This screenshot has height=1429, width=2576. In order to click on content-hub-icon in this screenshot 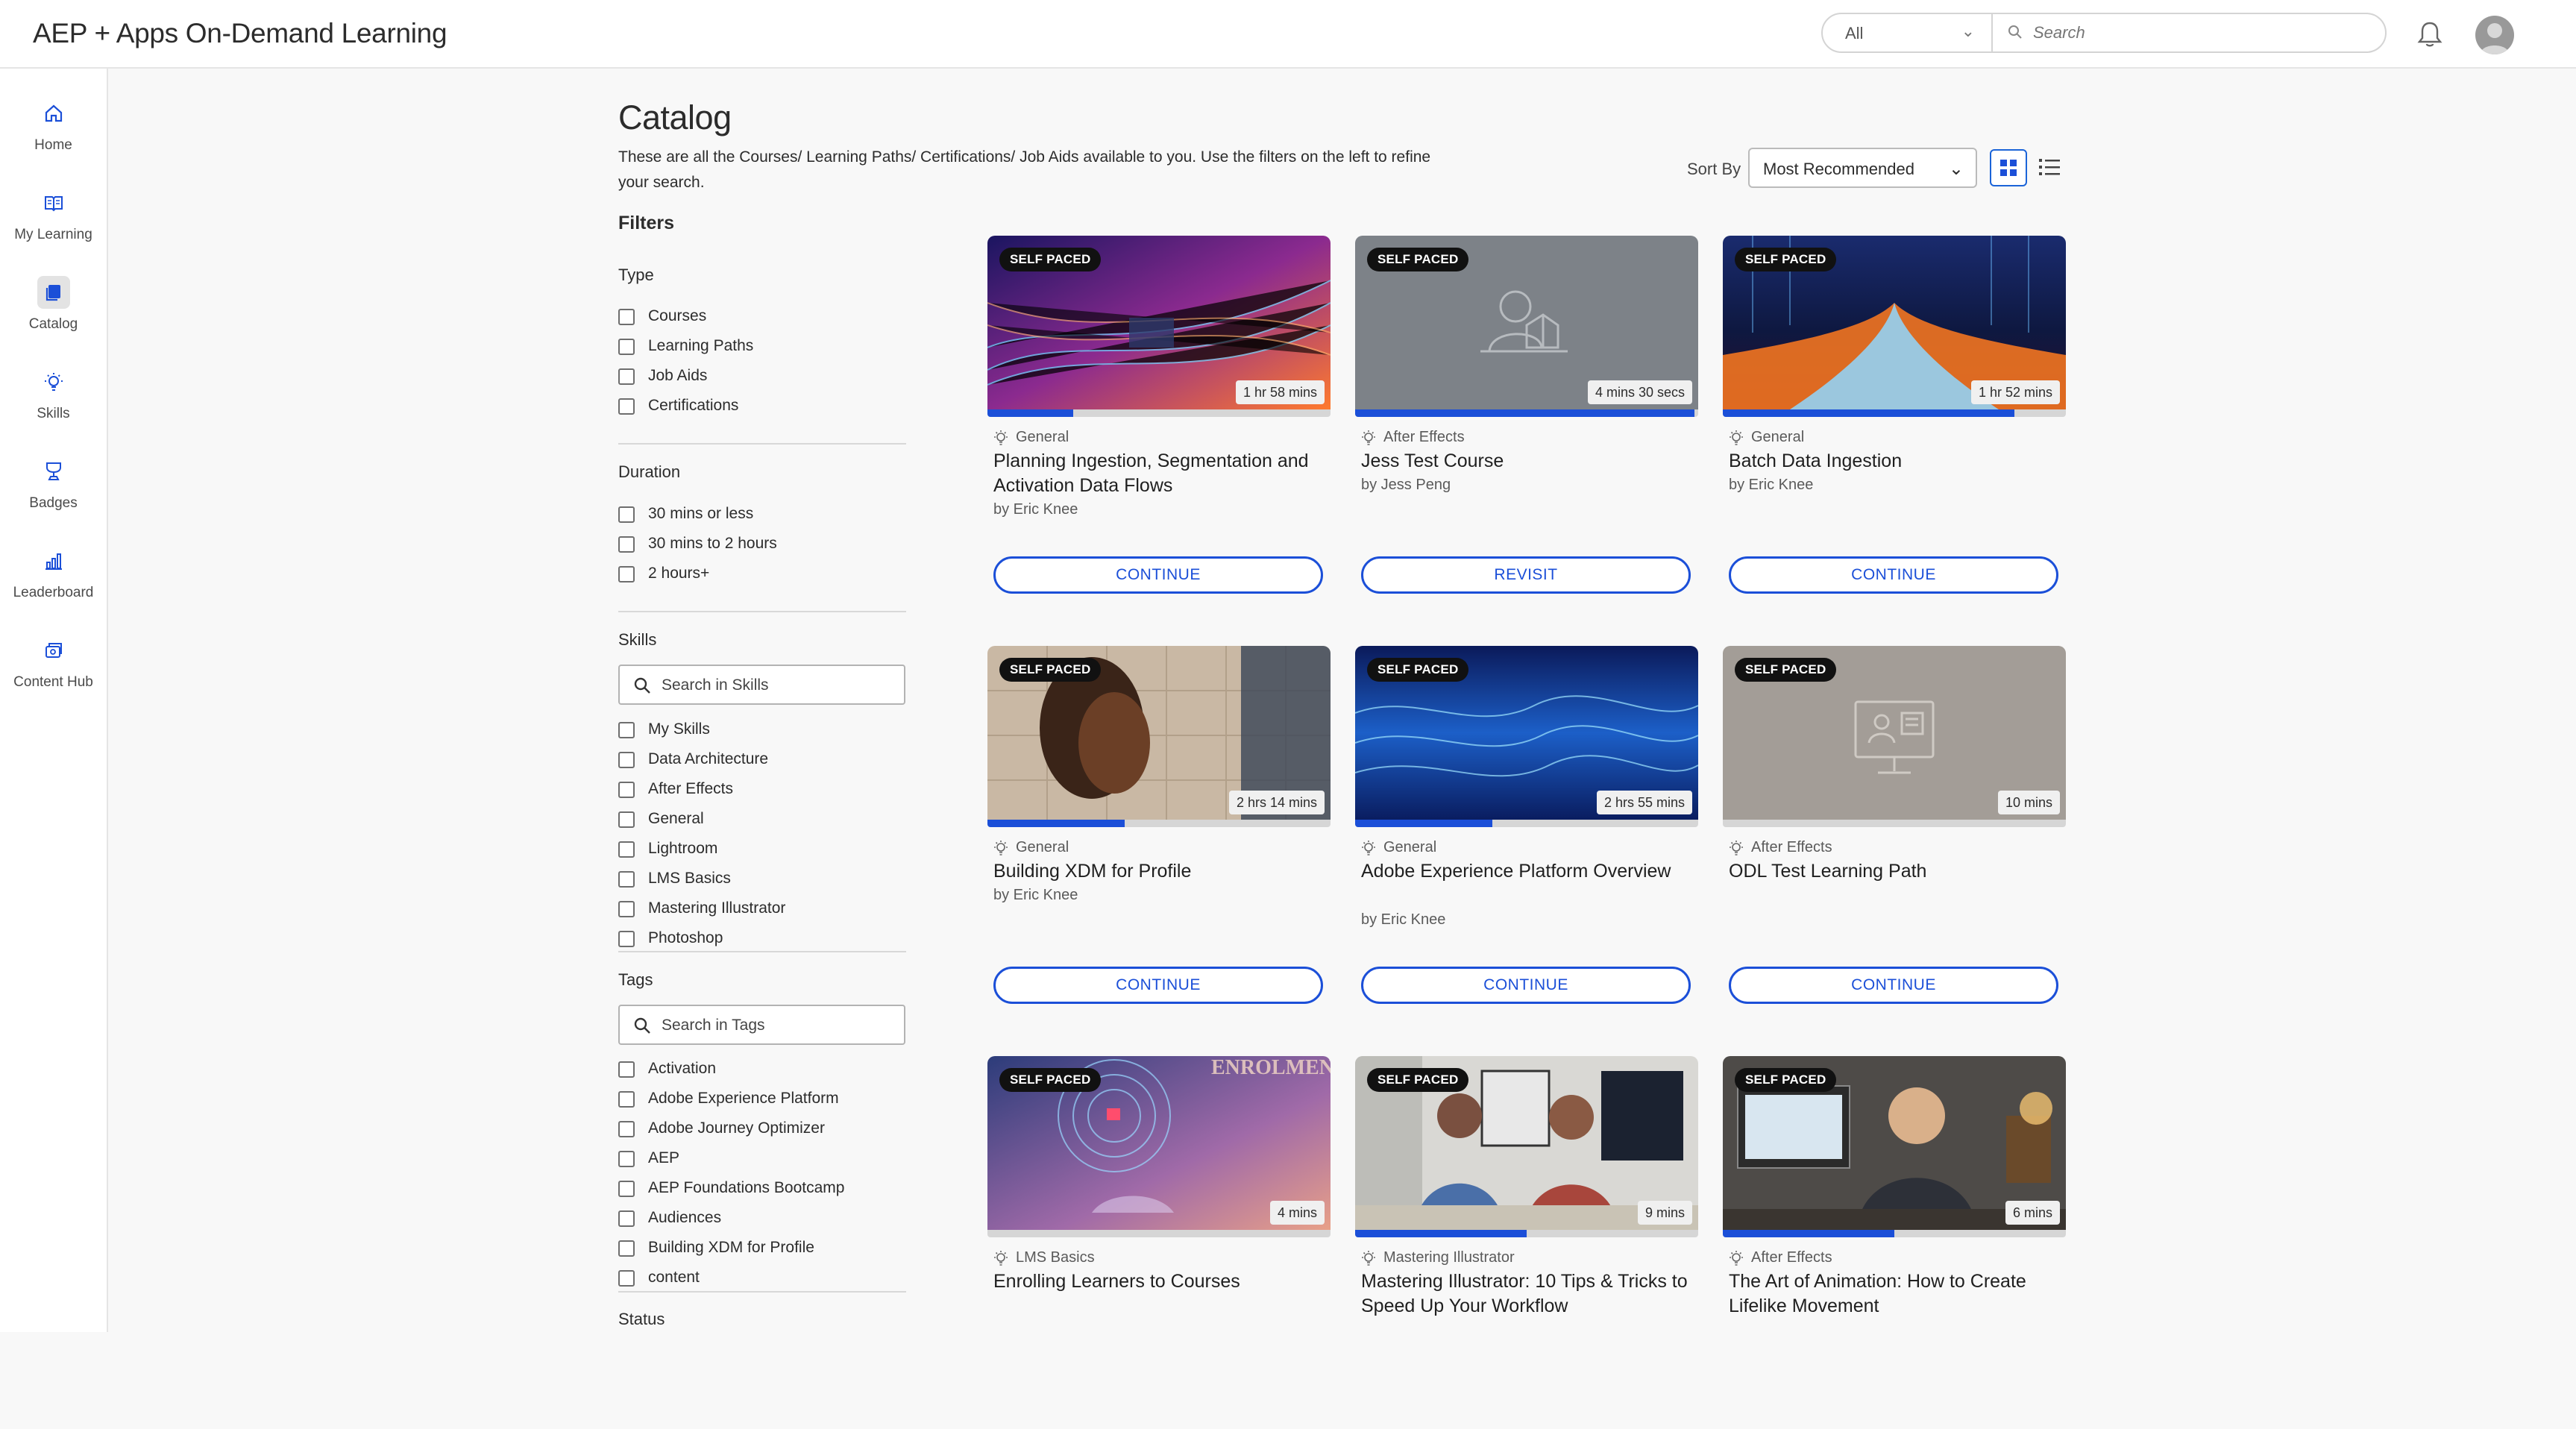, I will do `click(53, 651)`.